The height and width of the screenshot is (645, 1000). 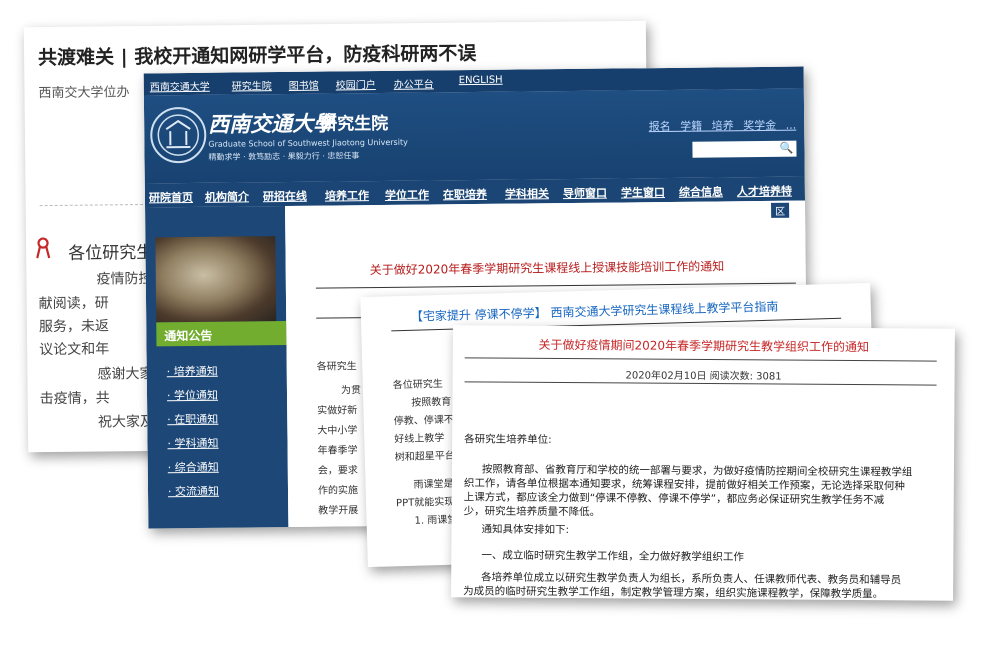 I want to click on guide-line: 好线上教学, so click(x=419, y=439).